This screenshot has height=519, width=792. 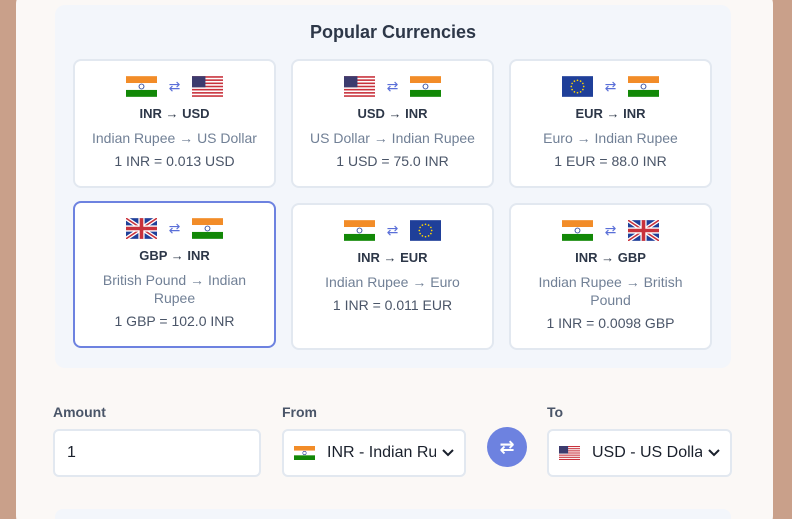 I want to click on pair-rate: 1 INR = 0.0098 GBP, so click(x=610, y=323).